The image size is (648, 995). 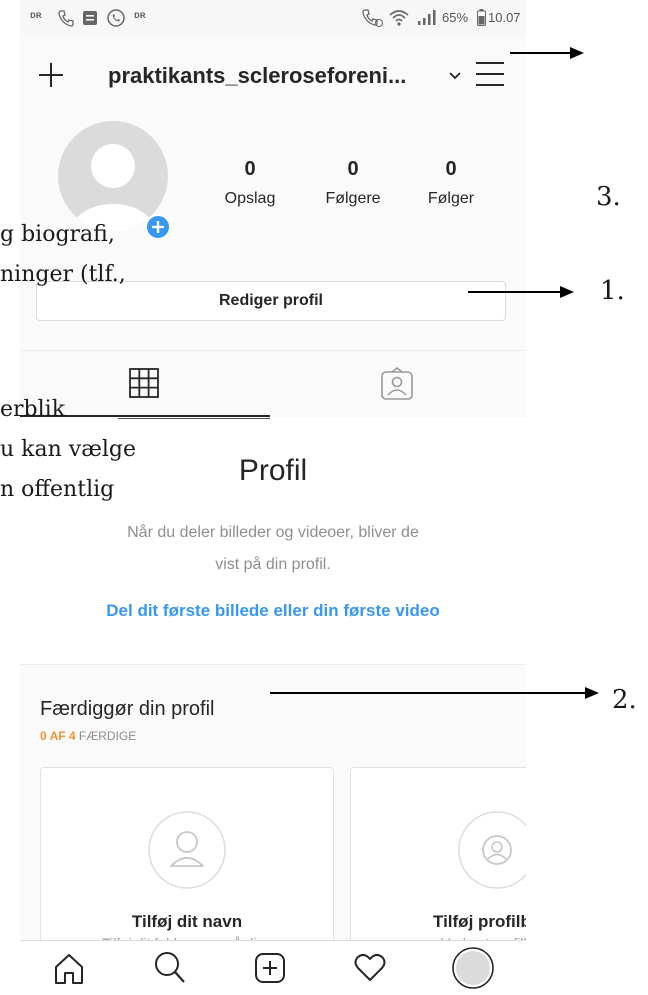 What do you see at coordinates (608, 197) in the screenshot?
I see `annotation-label-3: 3.` at bounding box center [608, 197].